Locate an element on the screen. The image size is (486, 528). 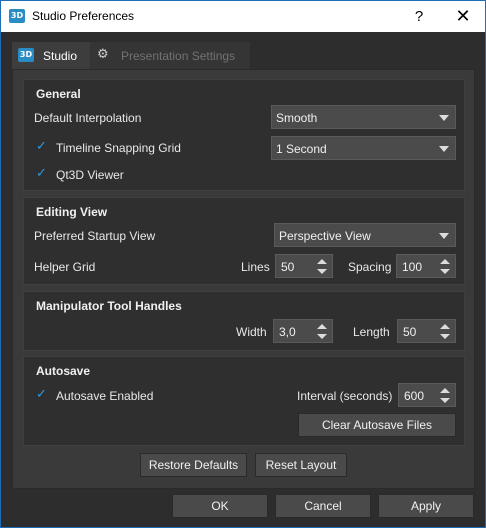
help-button: ? is located at coordinates (419, 16).